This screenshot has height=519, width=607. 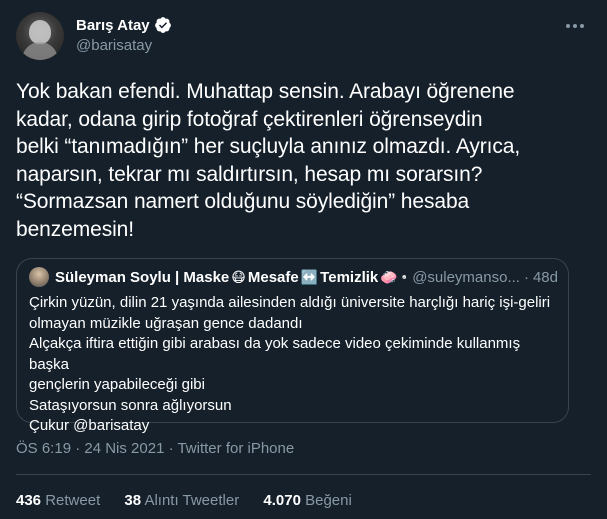 I want to click on verified-badge-icon, so click(x=162, y=25).